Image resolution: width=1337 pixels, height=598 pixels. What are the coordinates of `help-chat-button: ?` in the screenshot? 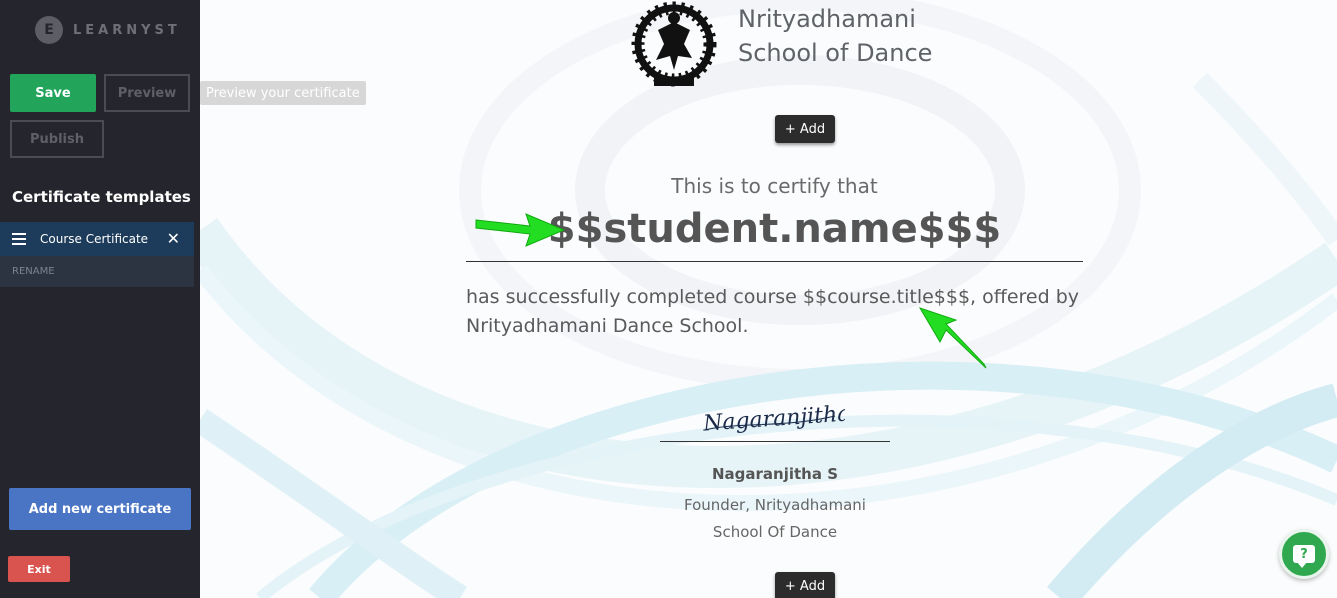 It's located at (1304, 554).